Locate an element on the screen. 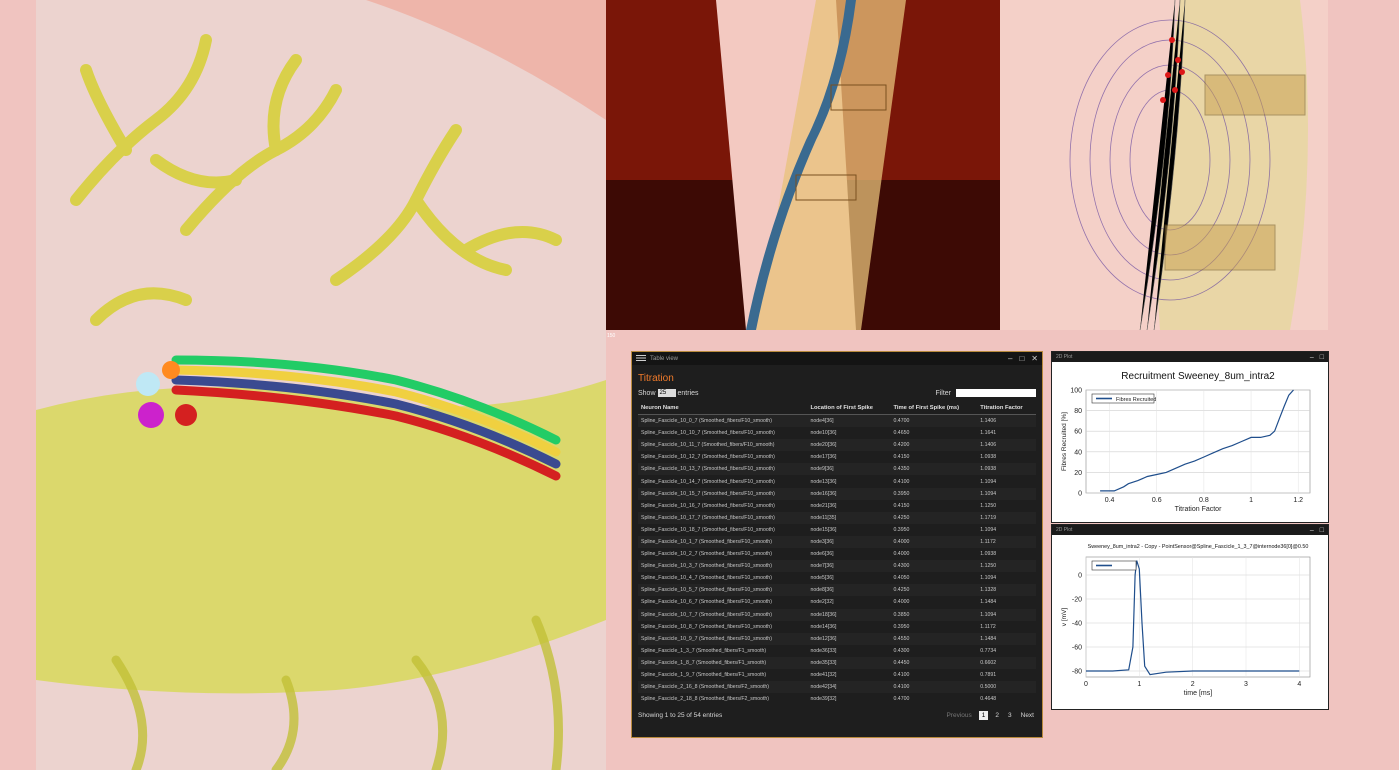 The image size is (1399, 770). entries-label: entries is located at coordinates (688, 393).